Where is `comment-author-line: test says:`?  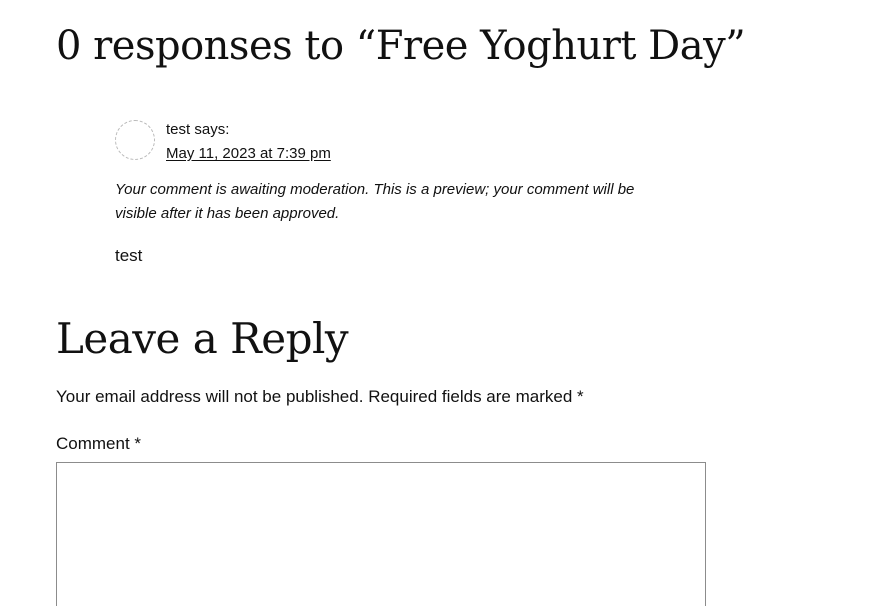 comment-author-line: test says: is located at coordinates (197, 129).